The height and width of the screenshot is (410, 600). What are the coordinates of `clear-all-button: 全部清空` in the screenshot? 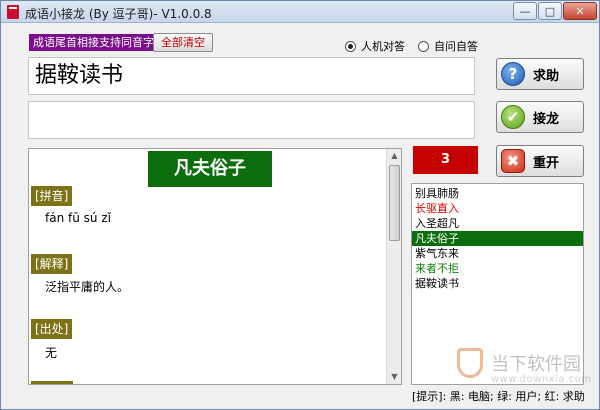 It's located at (183, 42).